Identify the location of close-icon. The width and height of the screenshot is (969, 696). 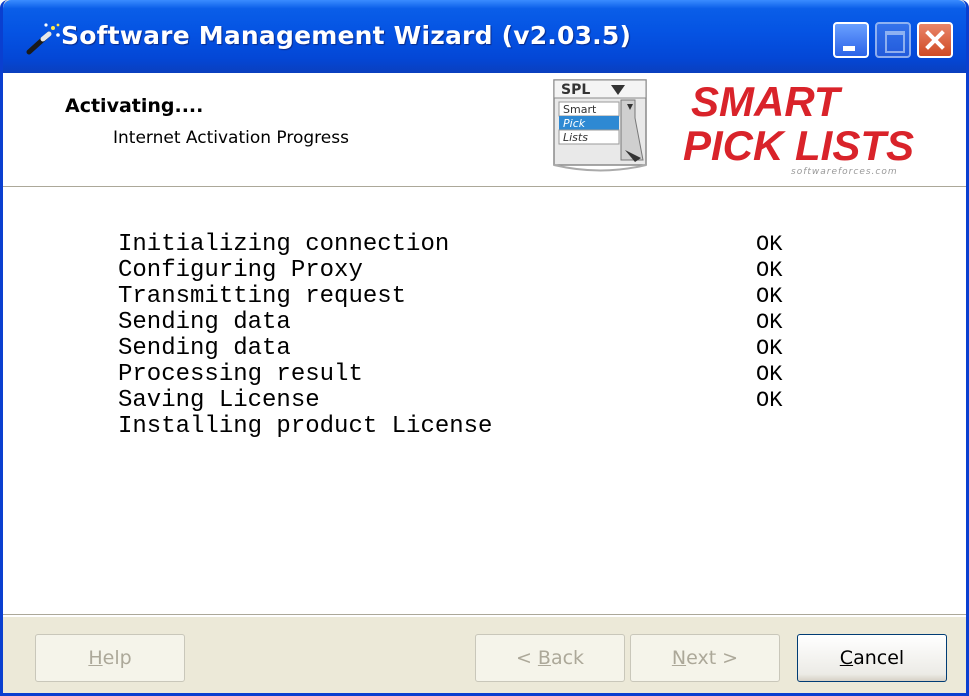
(935, 40).